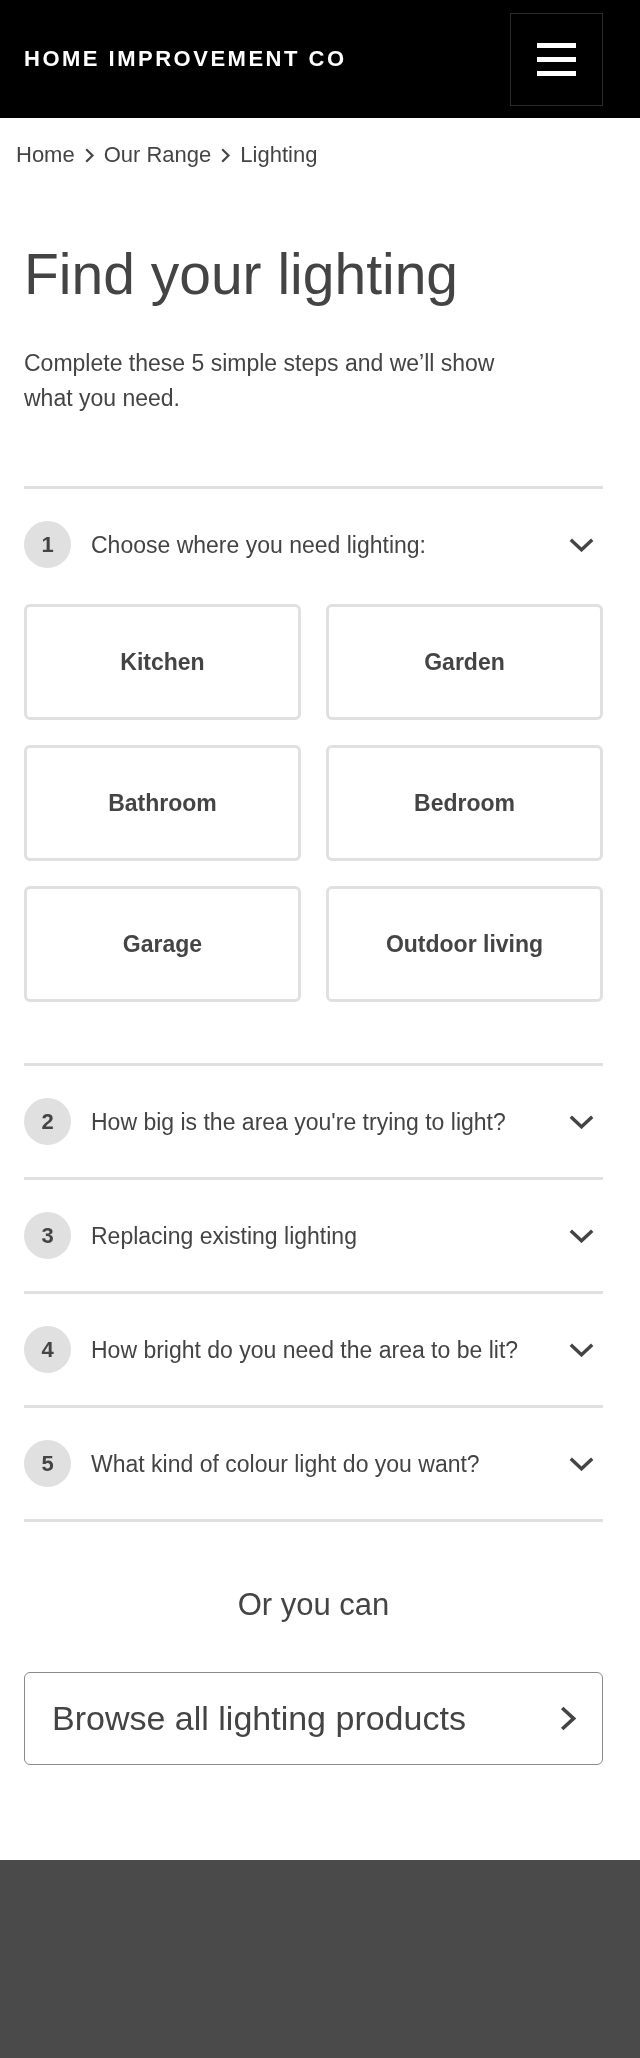 This screenshot has width=640, height=2058. Describe the element at coordinates (242, 274) in the screenshot. I see `page-title: Find your lighting` at that location.